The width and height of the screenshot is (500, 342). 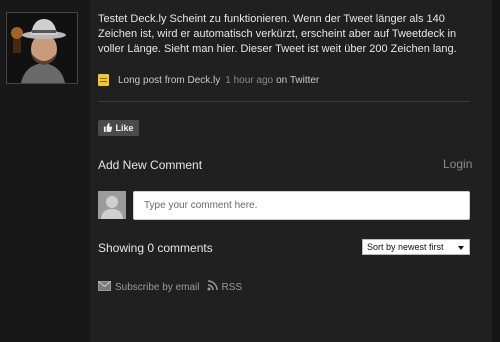 I want to click on comment-count: Showing 0 comments, so click(x=155, y=248).